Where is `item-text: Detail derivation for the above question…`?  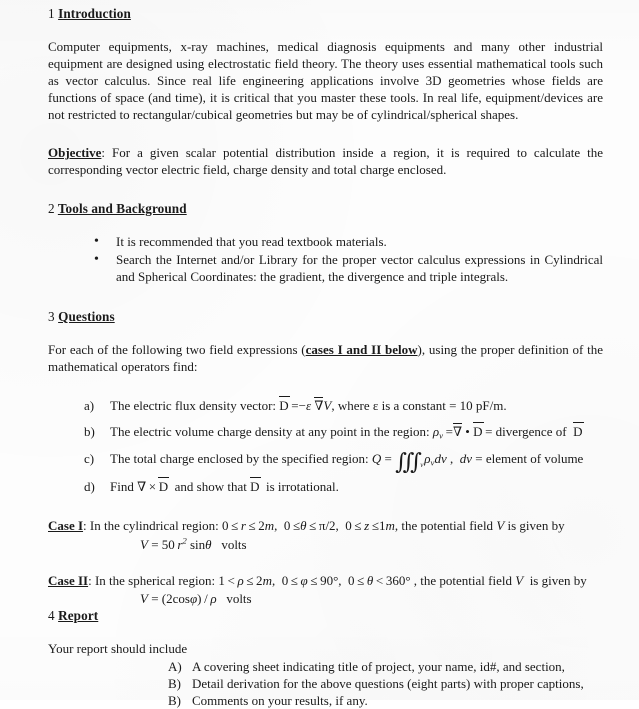 item-text: Detail derivation for the above question… is located at coordinates (388, 683).